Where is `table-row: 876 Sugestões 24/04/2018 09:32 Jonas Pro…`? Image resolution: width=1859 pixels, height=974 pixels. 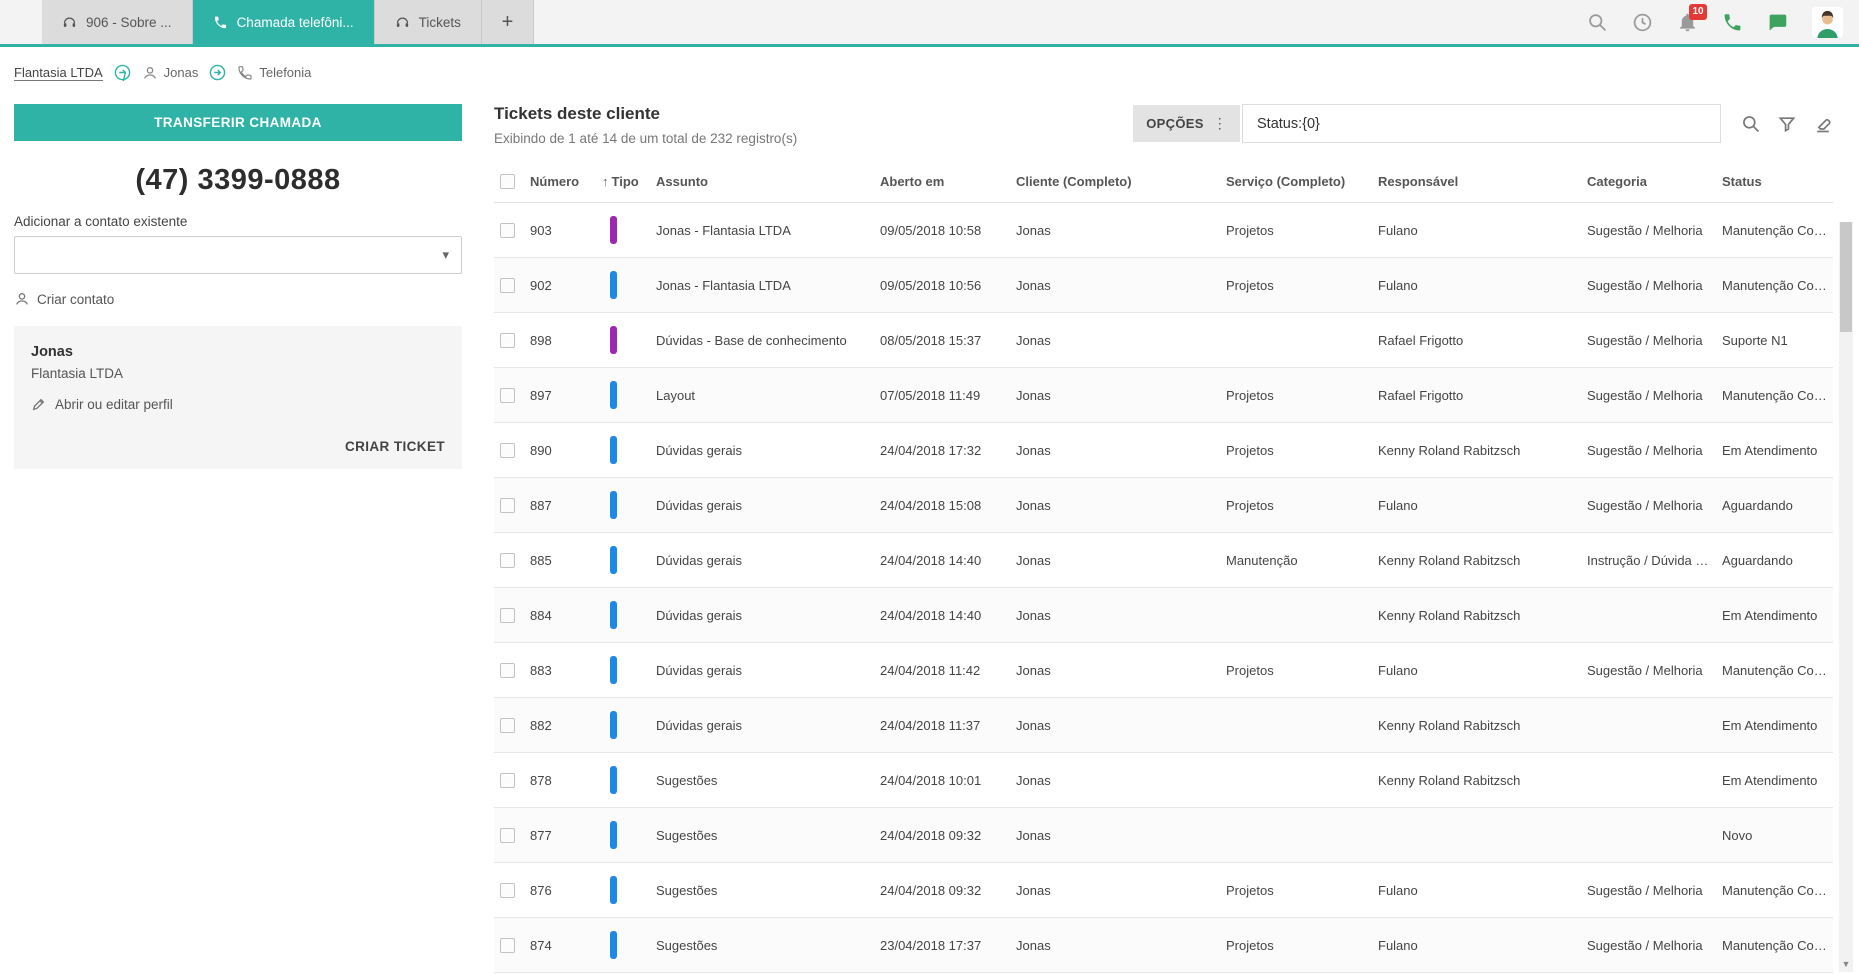
table-row: 876 Sugestões 24/04/2018 09:32 Jonas Pro… is located at coordinates (1163, 890).